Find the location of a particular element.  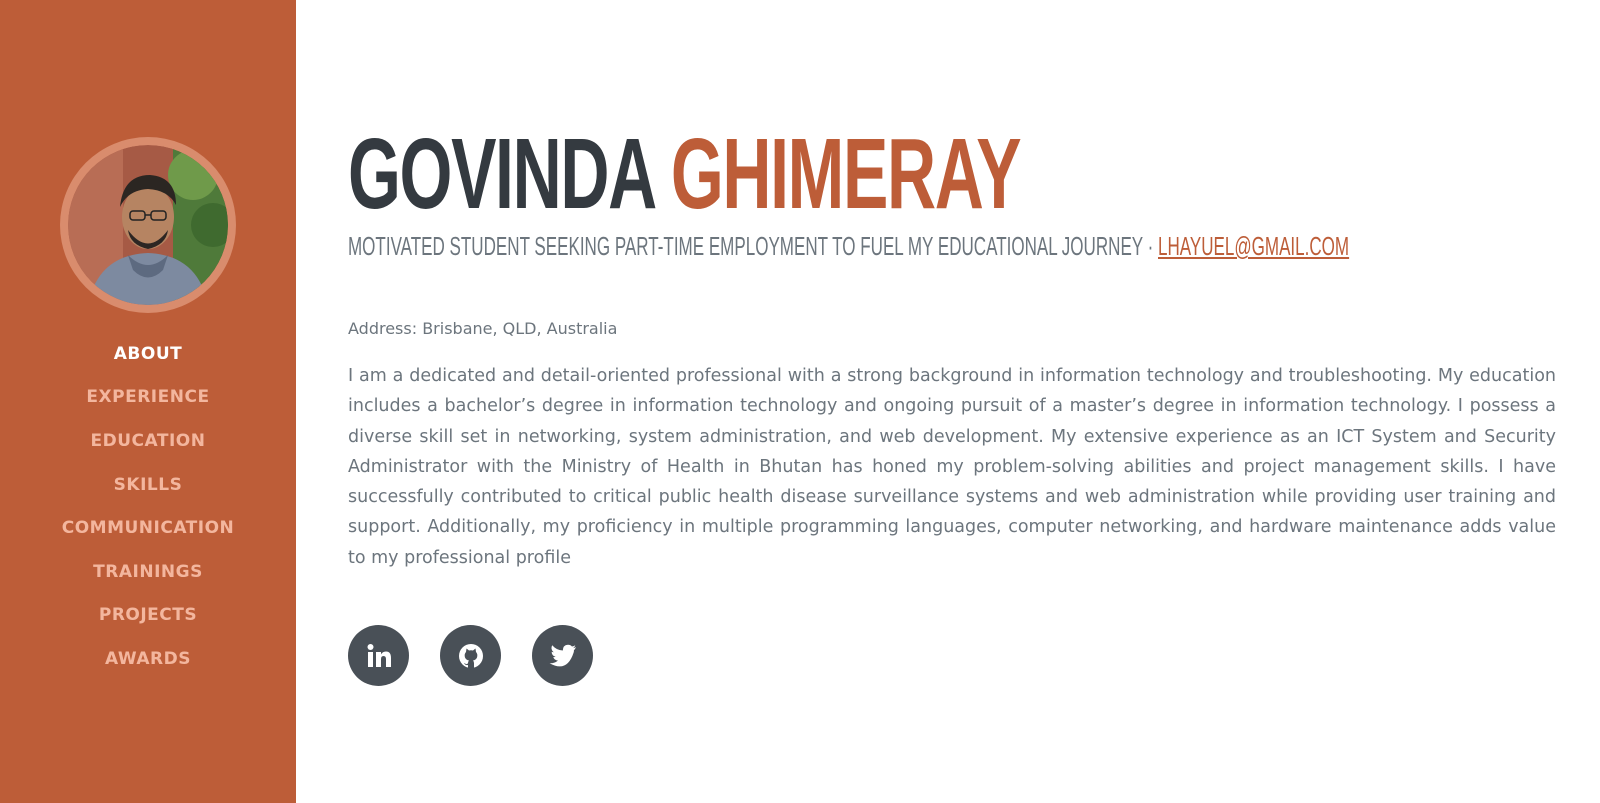

nav-link-communication: COMMUNICATION is located at coordinates (148, 528).